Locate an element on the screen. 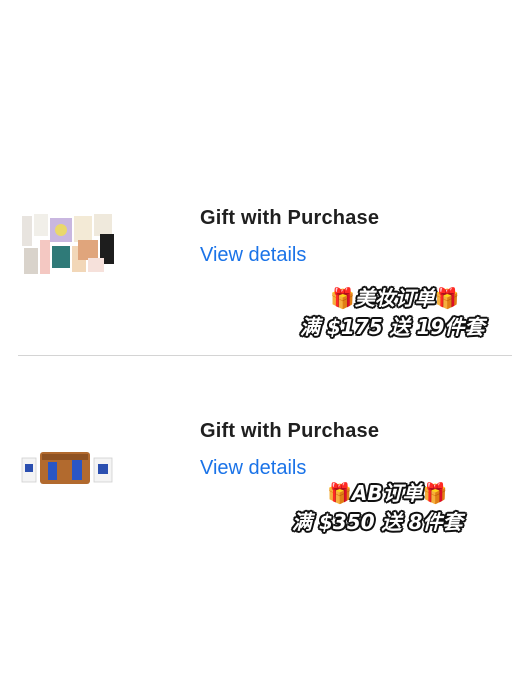  promo-line-2: 满 $175 送 19件套 is located at coordinates (392, 327).